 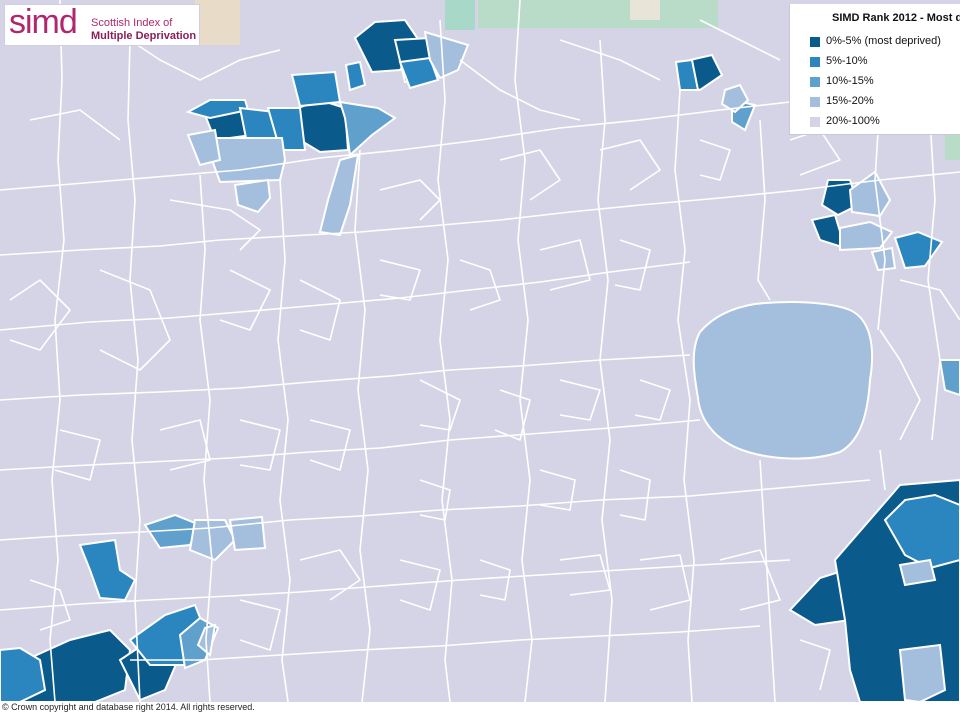 I want to click on logo-wordmark: simd, so click(x=43, y=22).